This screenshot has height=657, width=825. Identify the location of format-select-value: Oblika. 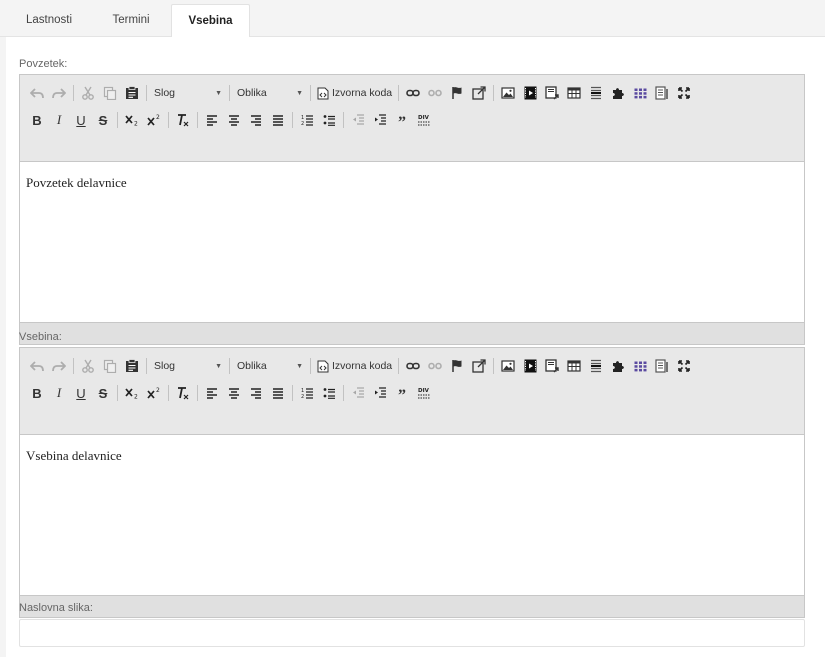
(252, 93).